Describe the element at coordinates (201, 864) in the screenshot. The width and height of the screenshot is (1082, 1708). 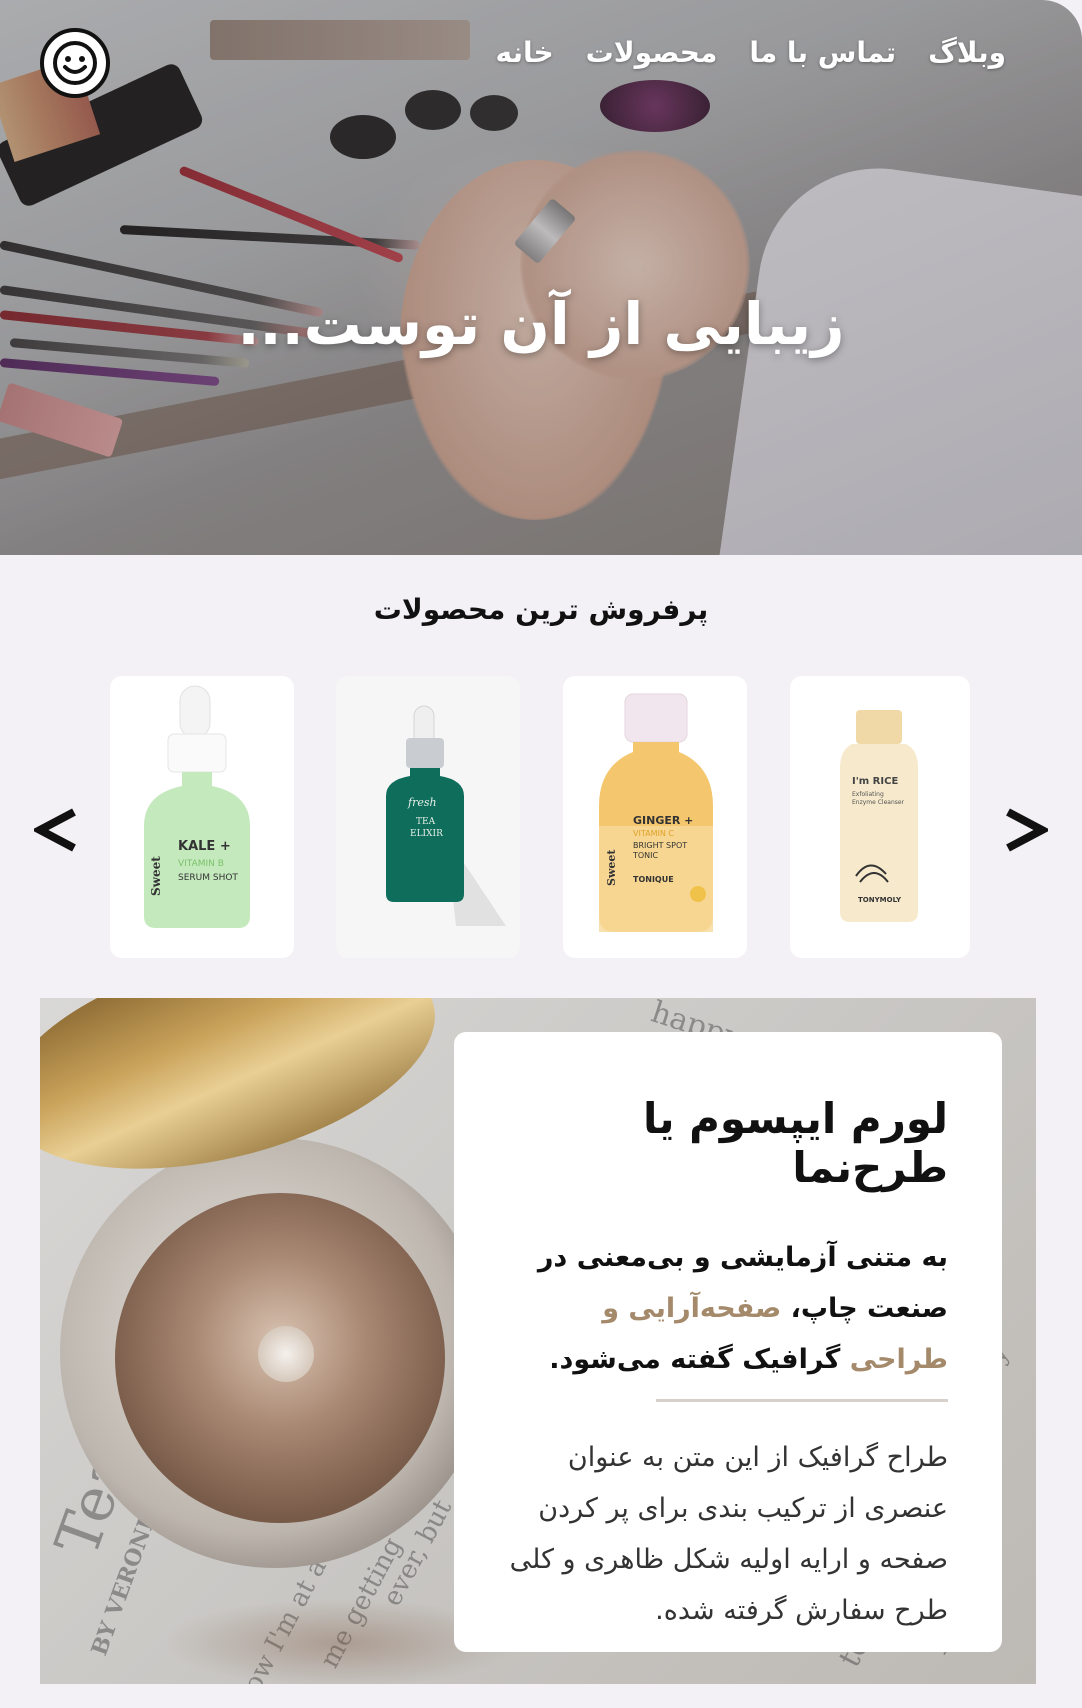
I see `product-label-line: VITAMIN B` at that location.